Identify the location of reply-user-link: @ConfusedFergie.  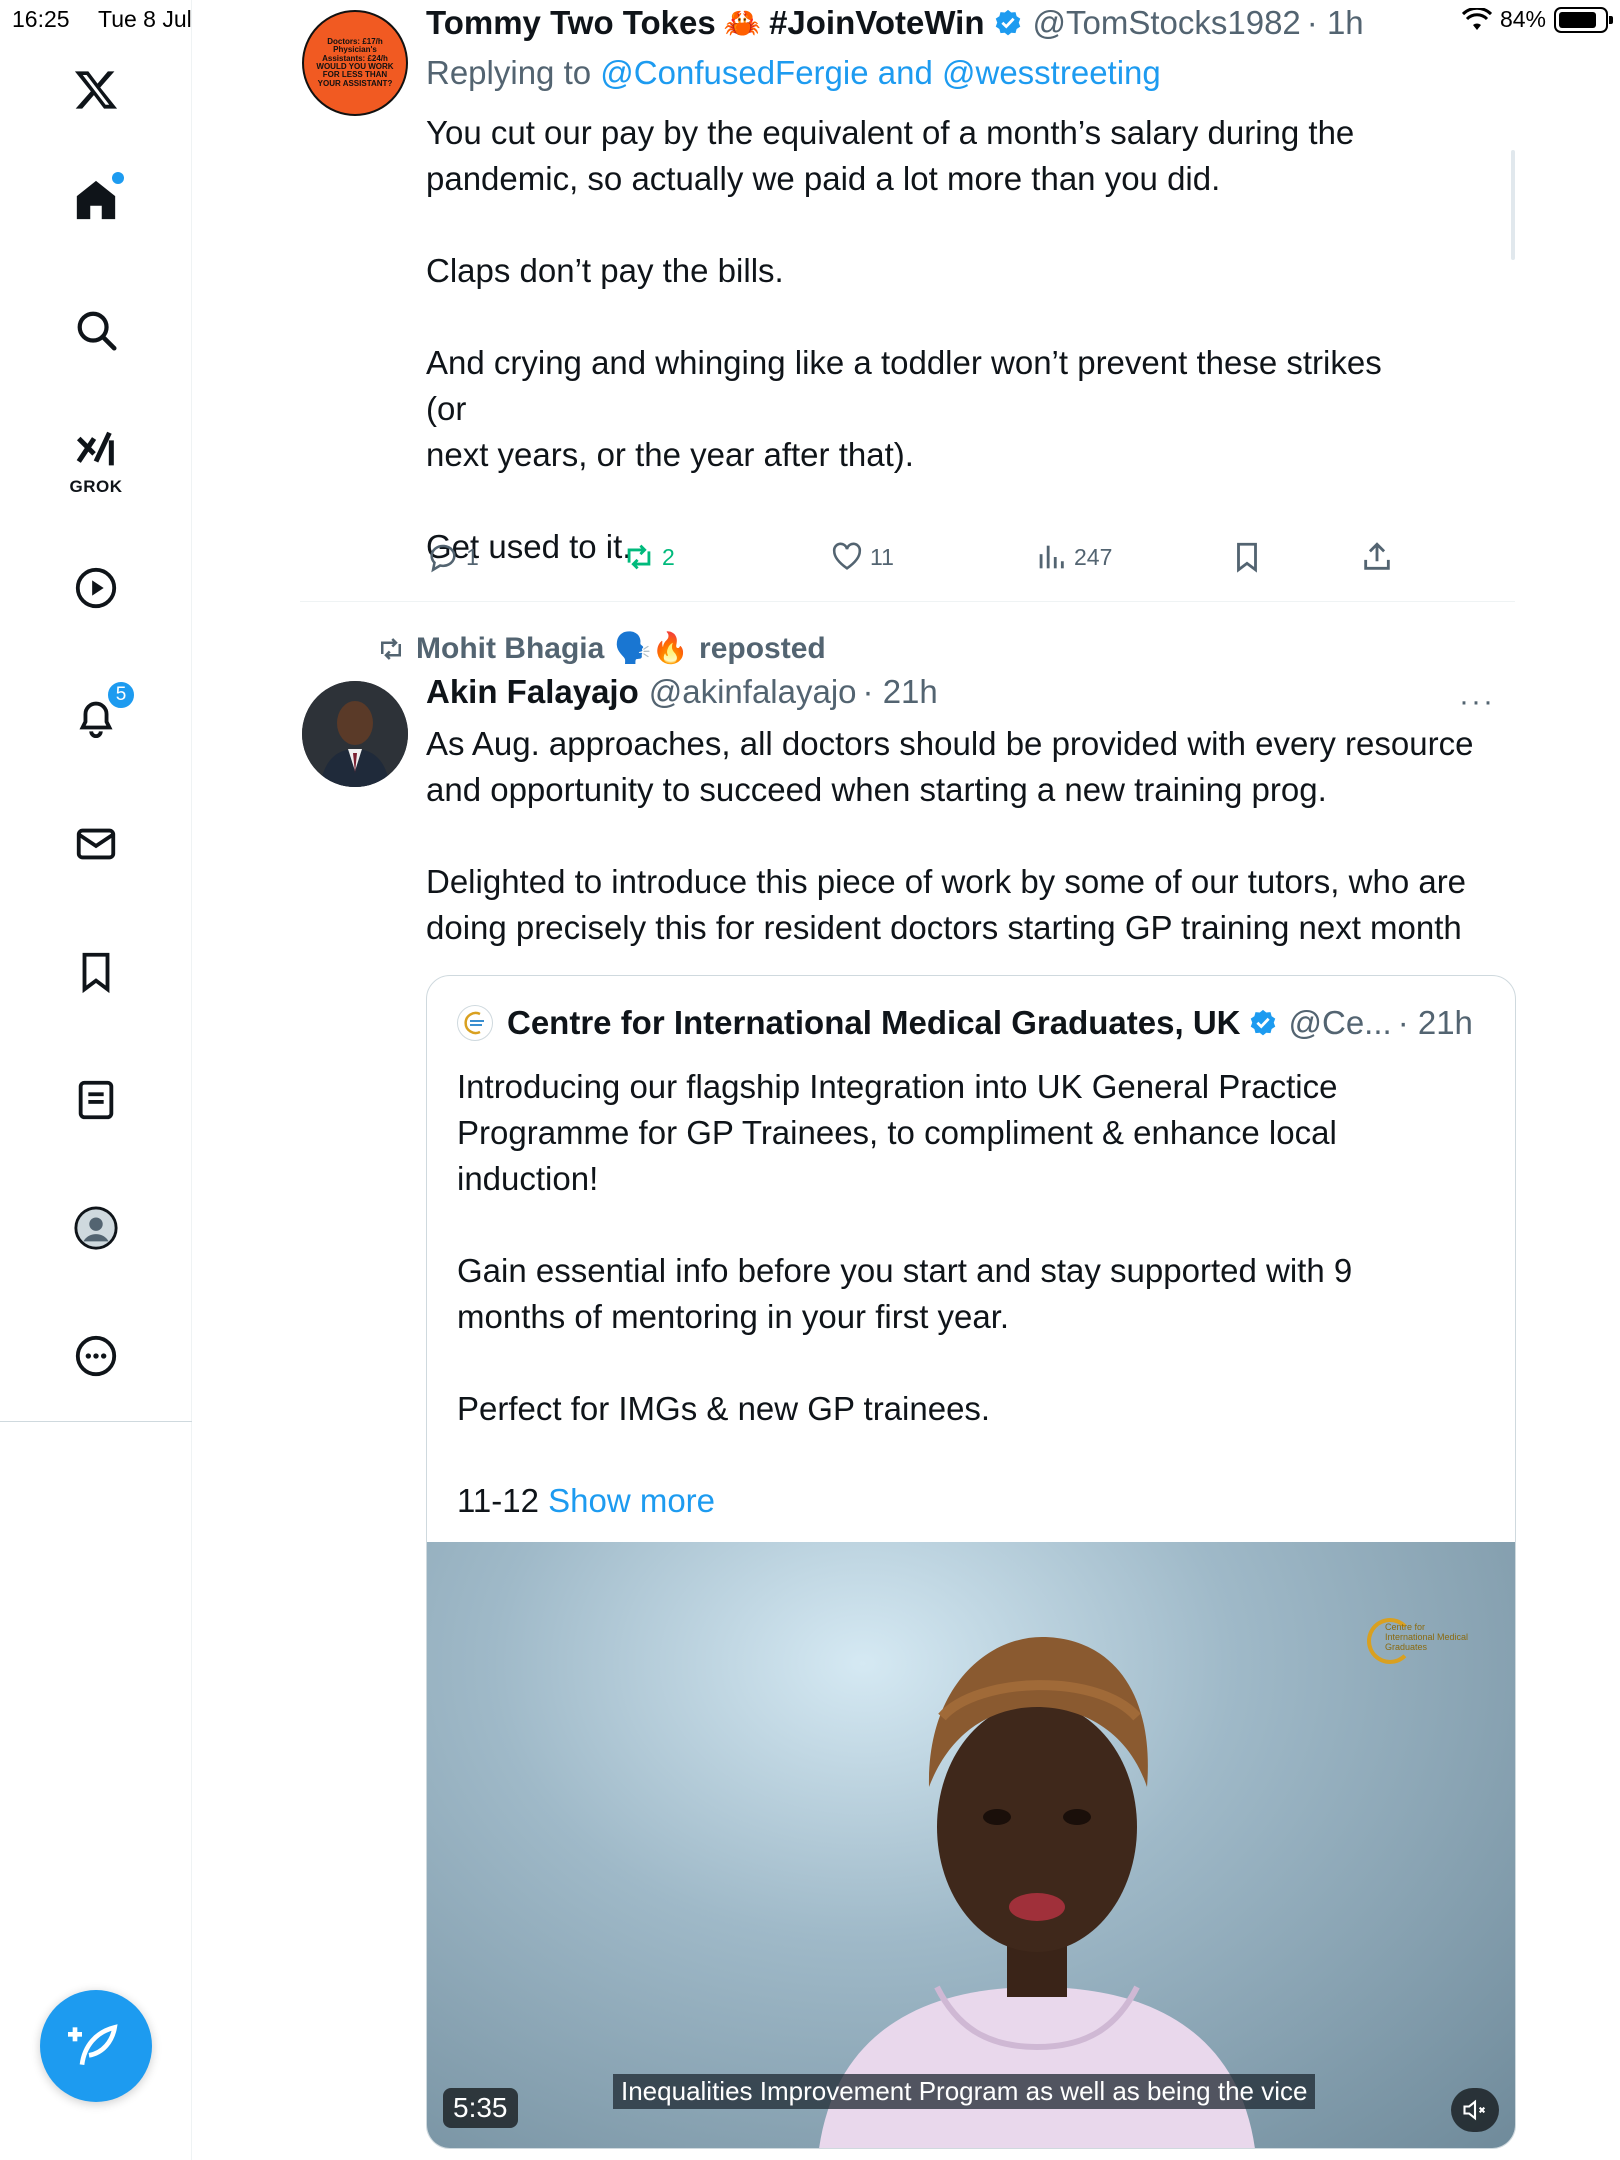
(734, 72).